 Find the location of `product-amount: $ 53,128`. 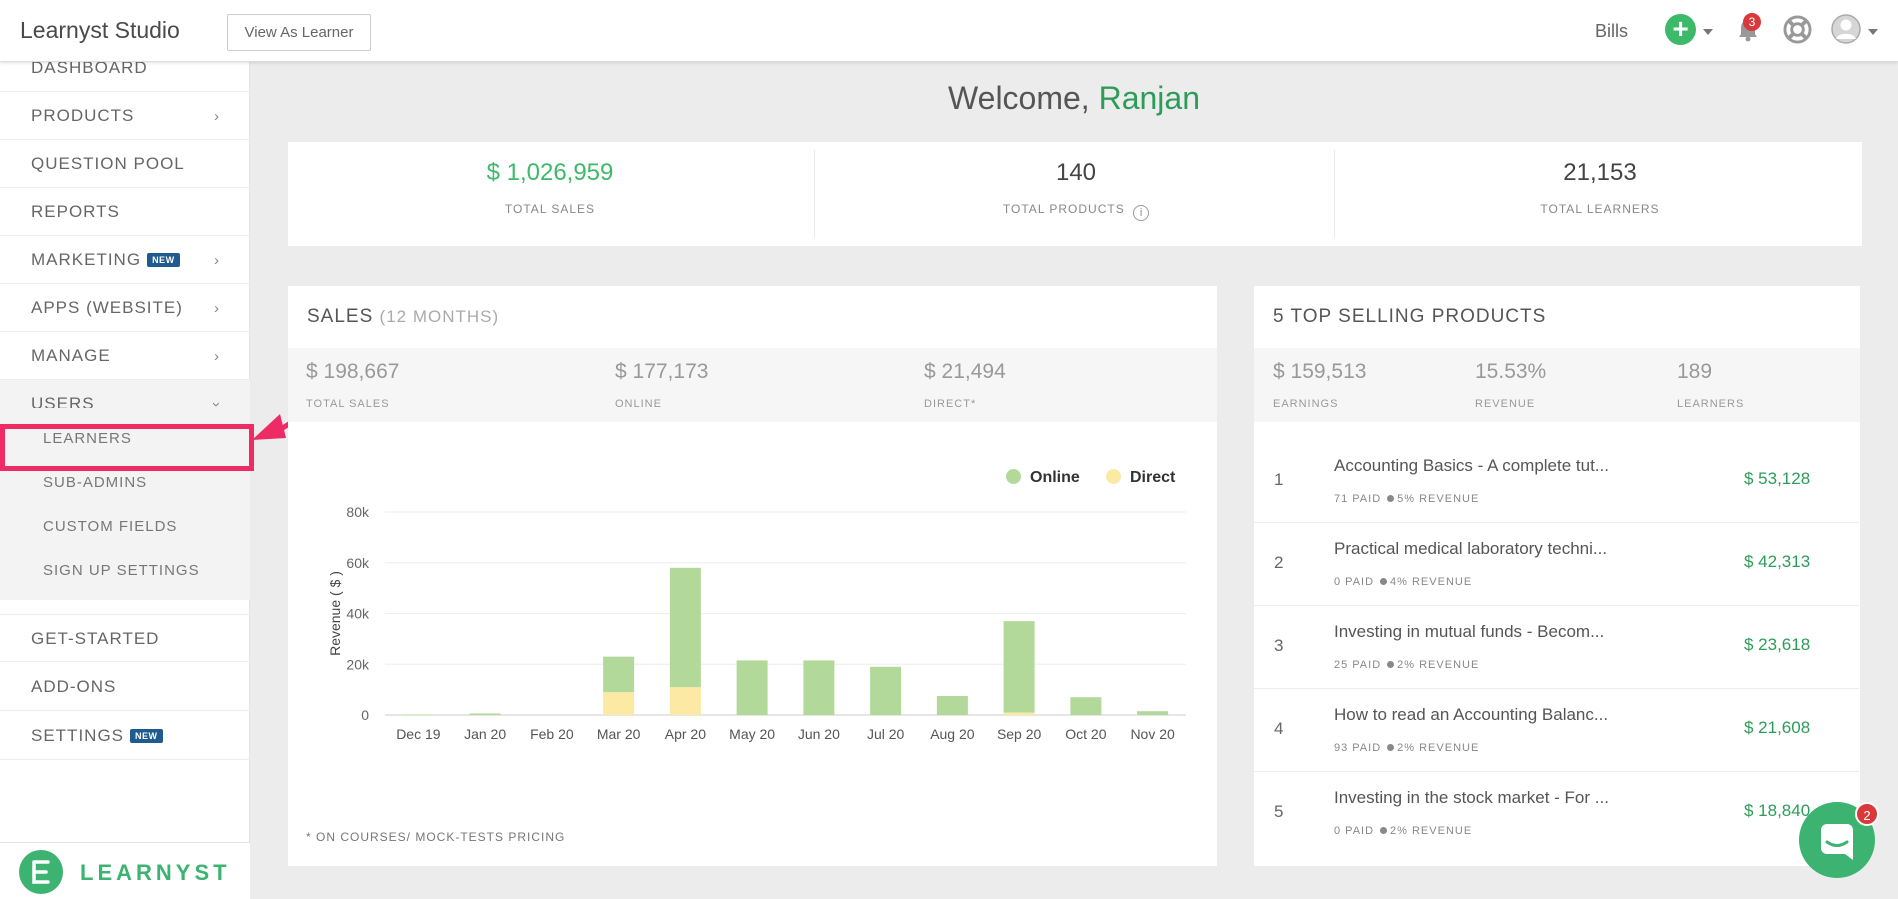

product-amount: $ 53,128 is located at coordinates (1777, 478).